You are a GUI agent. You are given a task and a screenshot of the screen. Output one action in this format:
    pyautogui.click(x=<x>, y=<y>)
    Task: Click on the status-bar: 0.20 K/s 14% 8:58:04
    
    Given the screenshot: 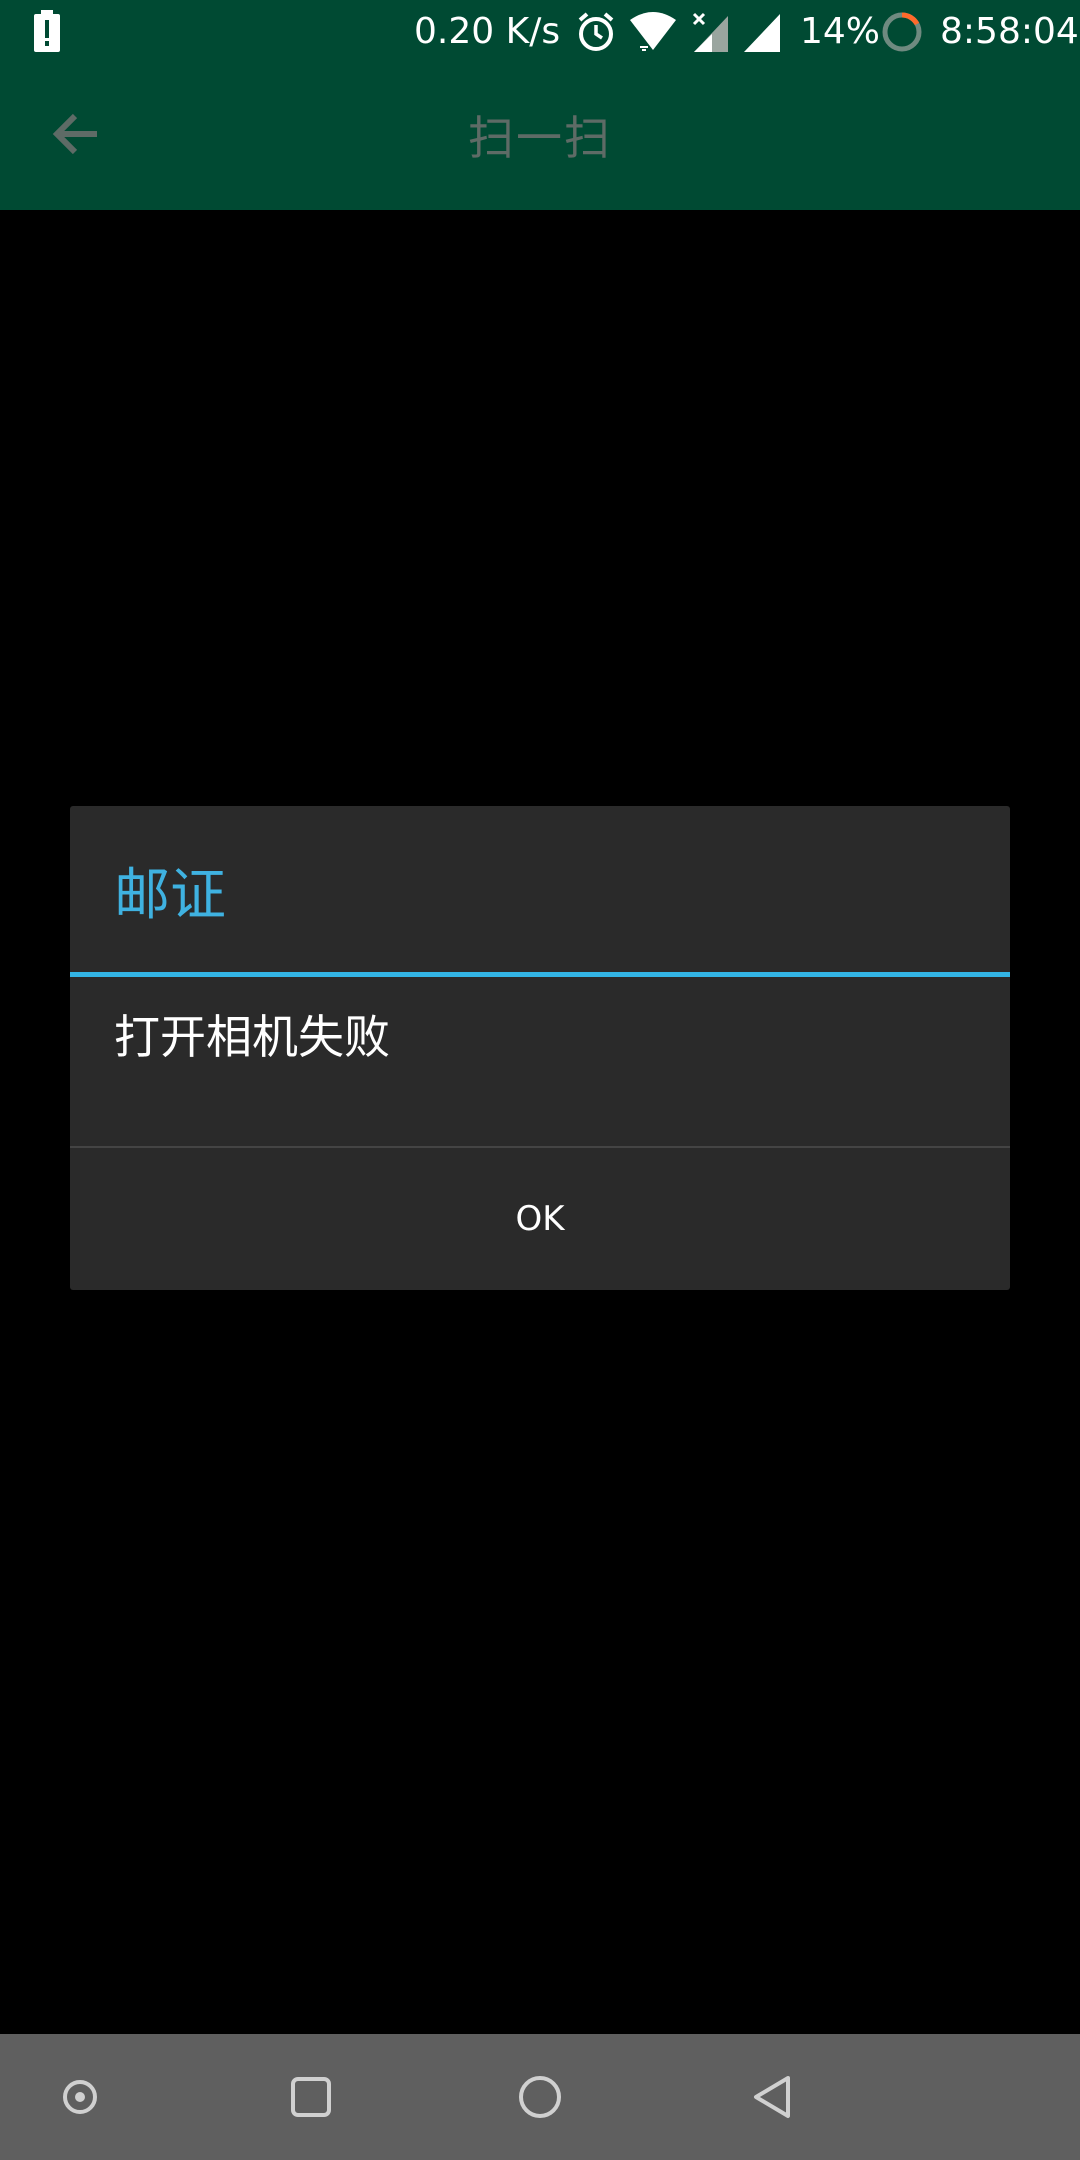 What is the action you would take?
    pyautogui.click(x=540, y=33)
    